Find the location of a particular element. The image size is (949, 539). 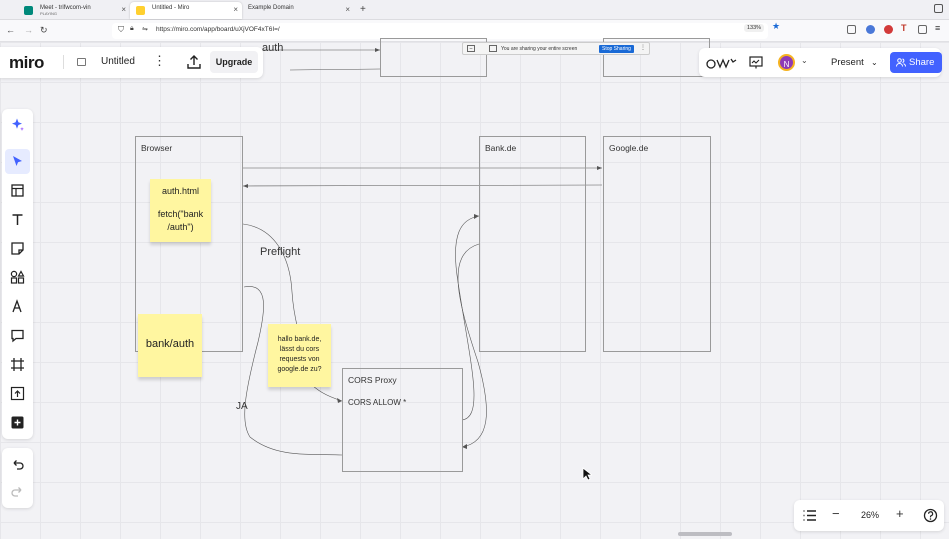

redo-icon is located at coordinates (16, 492).